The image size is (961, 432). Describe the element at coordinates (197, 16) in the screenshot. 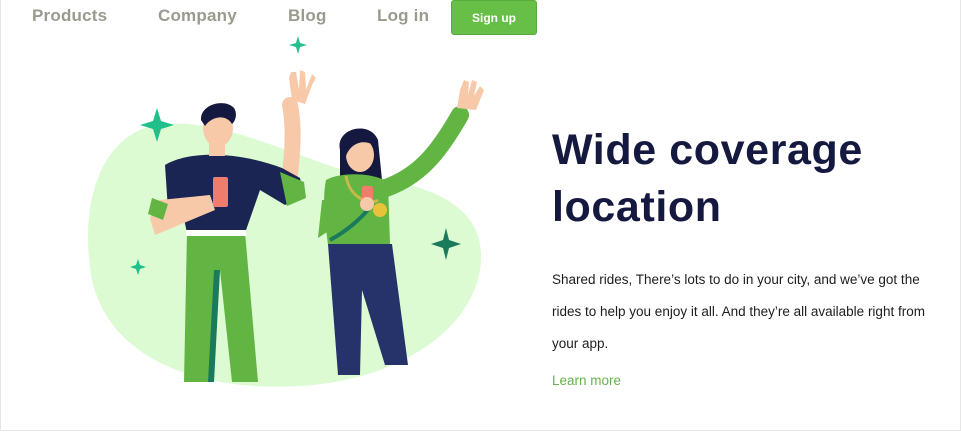

I see `nav-company: Company` at that location.